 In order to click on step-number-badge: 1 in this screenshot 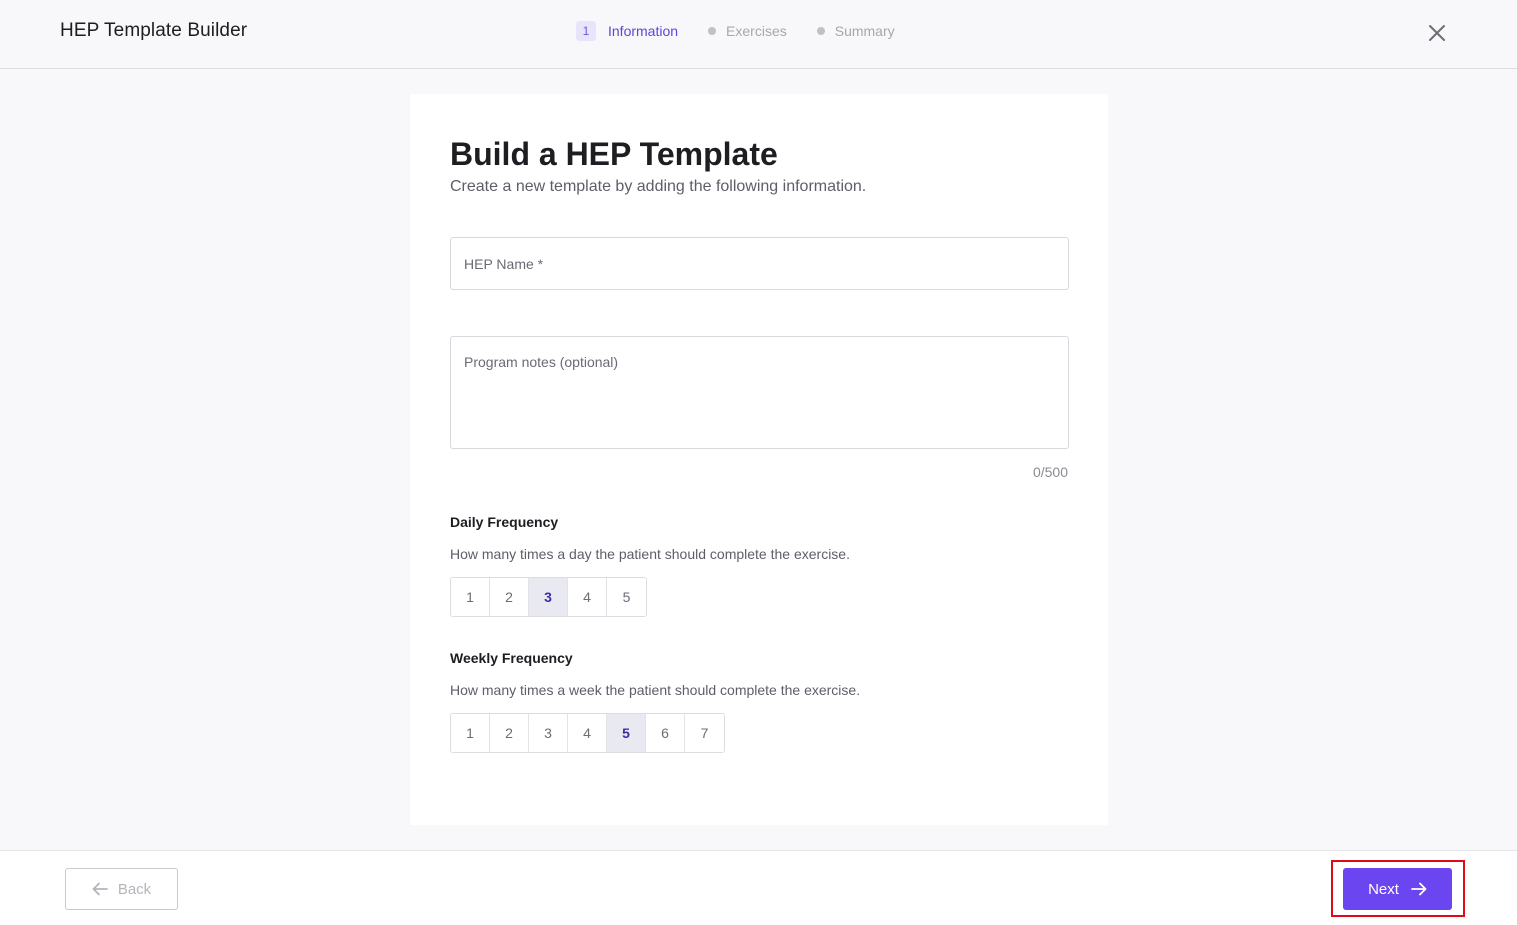, I will do `click(586, 31)`.